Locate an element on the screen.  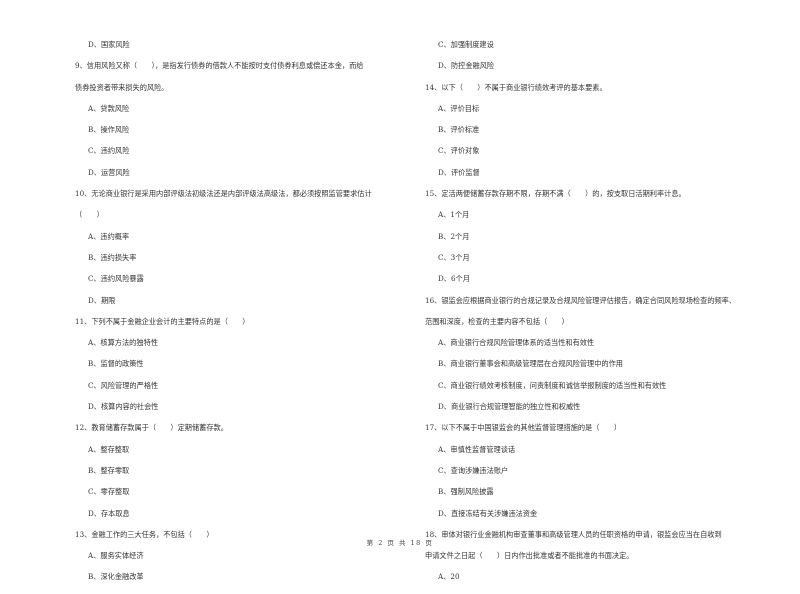
option-line: A、20 is located at coordinates (449, 577).